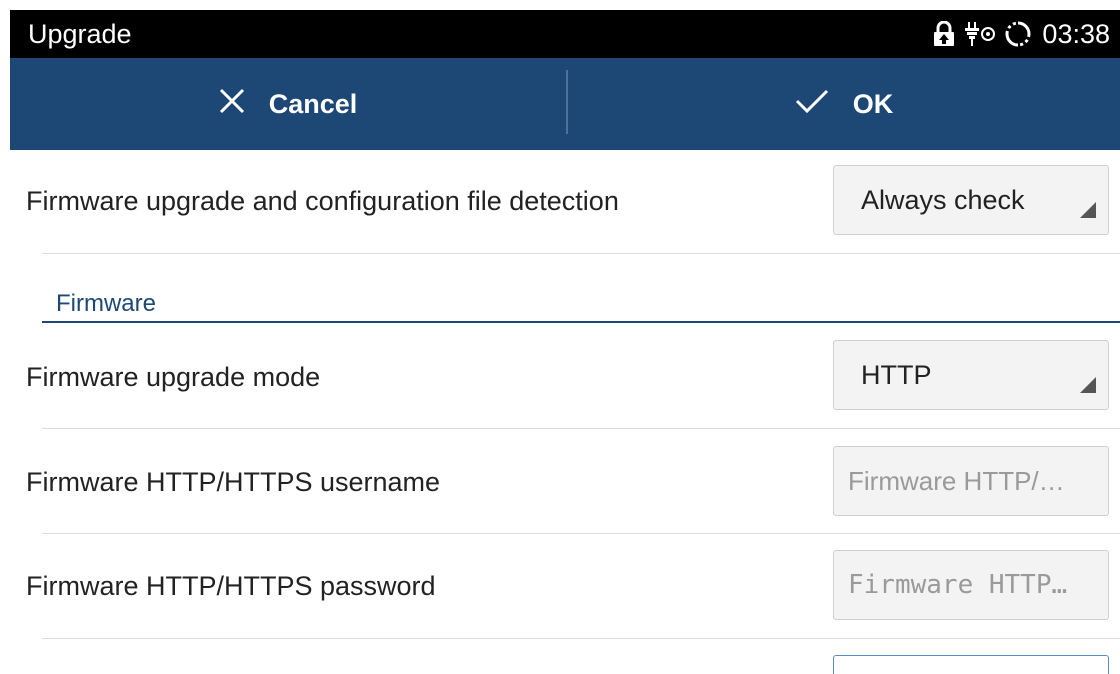 Image resolution: width=1120 pixels, height=674 pixels. I want to click on clock: 03:38, so click(1076, 34).